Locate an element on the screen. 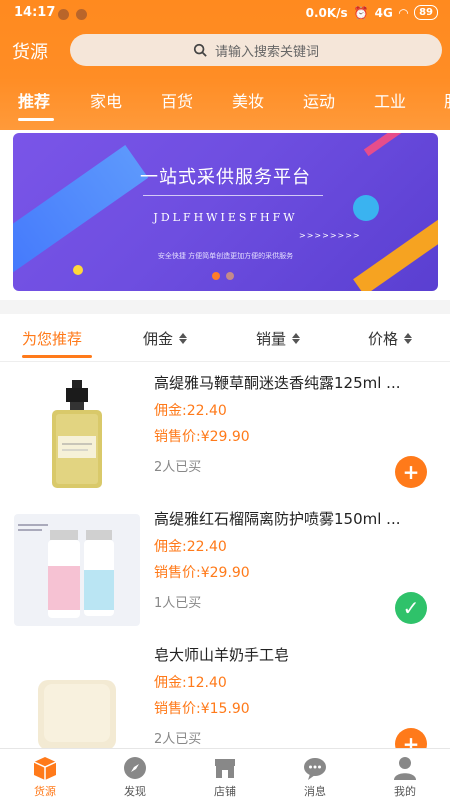 This screenshot has height=800, width=450. plus-icon: + is located at coordinates (411, 472).